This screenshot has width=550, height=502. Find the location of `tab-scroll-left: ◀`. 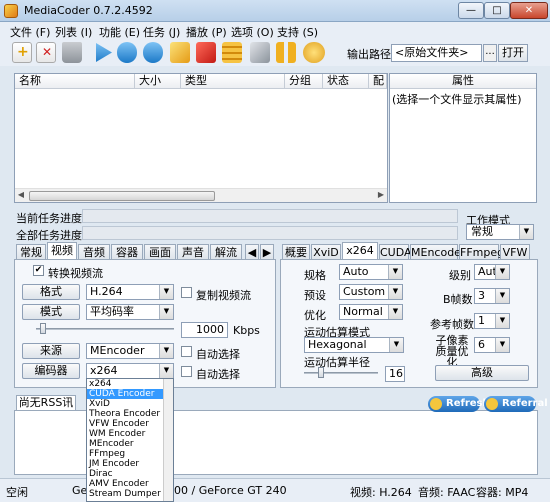

tab-scroll-left: ◀ is located at coordinates (252, 252).